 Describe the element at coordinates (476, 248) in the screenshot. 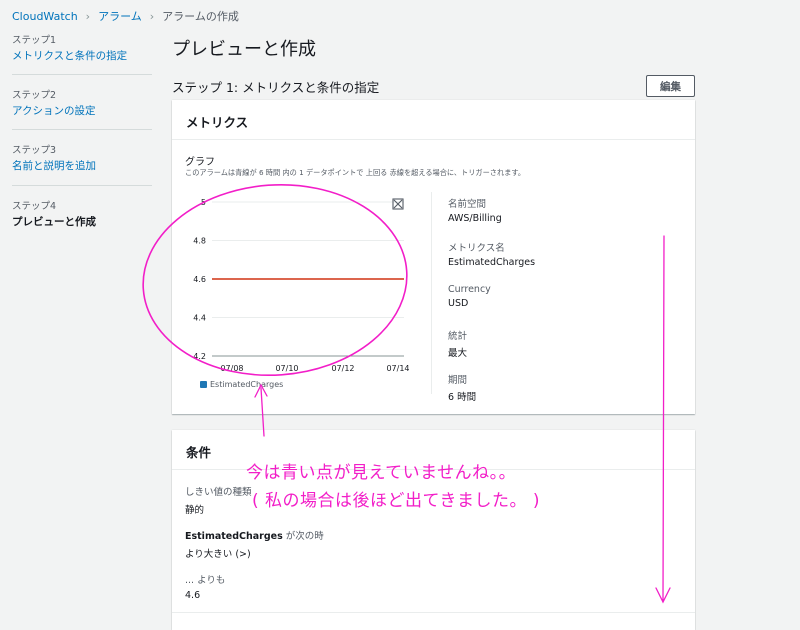

I see `meta-label: メトリクス名` at that location.